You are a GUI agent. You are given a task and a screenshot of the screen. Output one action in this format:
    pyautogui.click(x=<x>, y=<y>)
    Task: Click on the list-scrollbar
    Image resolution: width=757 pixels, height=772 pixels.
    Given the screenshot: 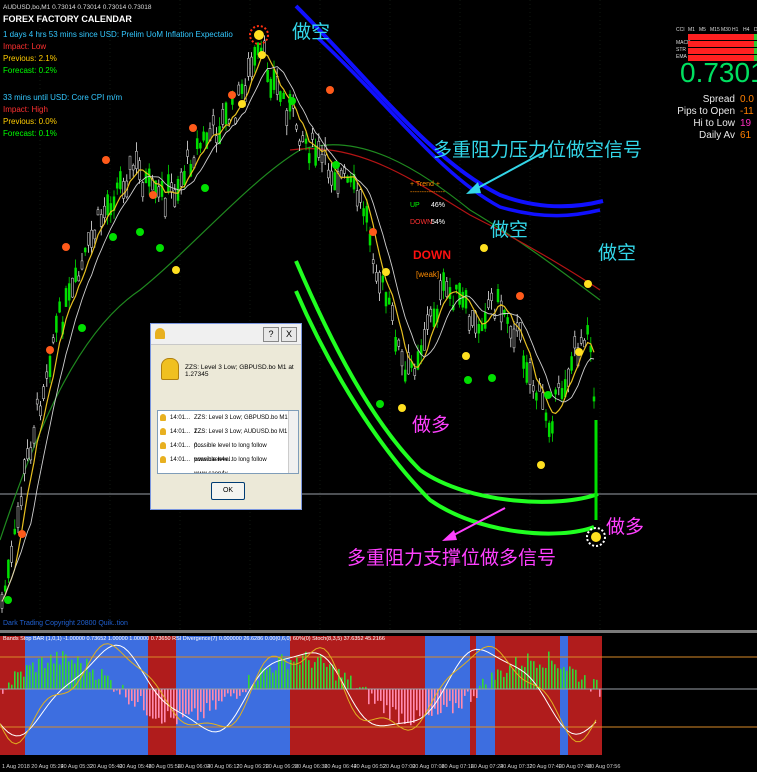 What is the action you would take?
    pyautogui.click(x=293, y=442)
    